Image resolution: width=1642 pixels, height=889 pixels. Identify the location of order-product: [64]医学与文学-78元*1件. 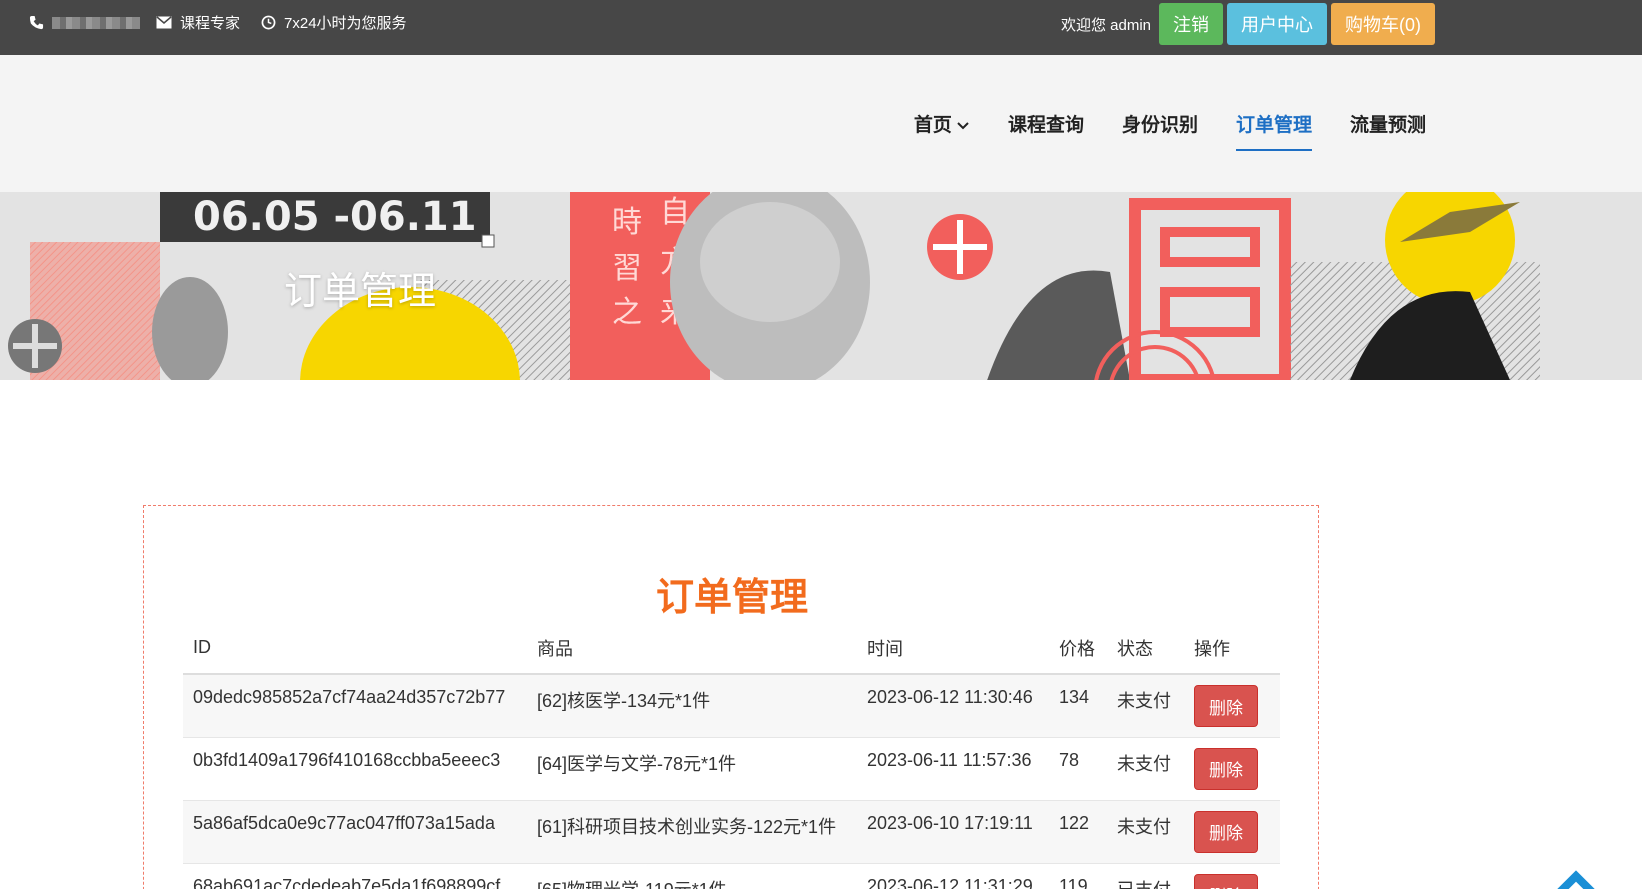
(692, 768).